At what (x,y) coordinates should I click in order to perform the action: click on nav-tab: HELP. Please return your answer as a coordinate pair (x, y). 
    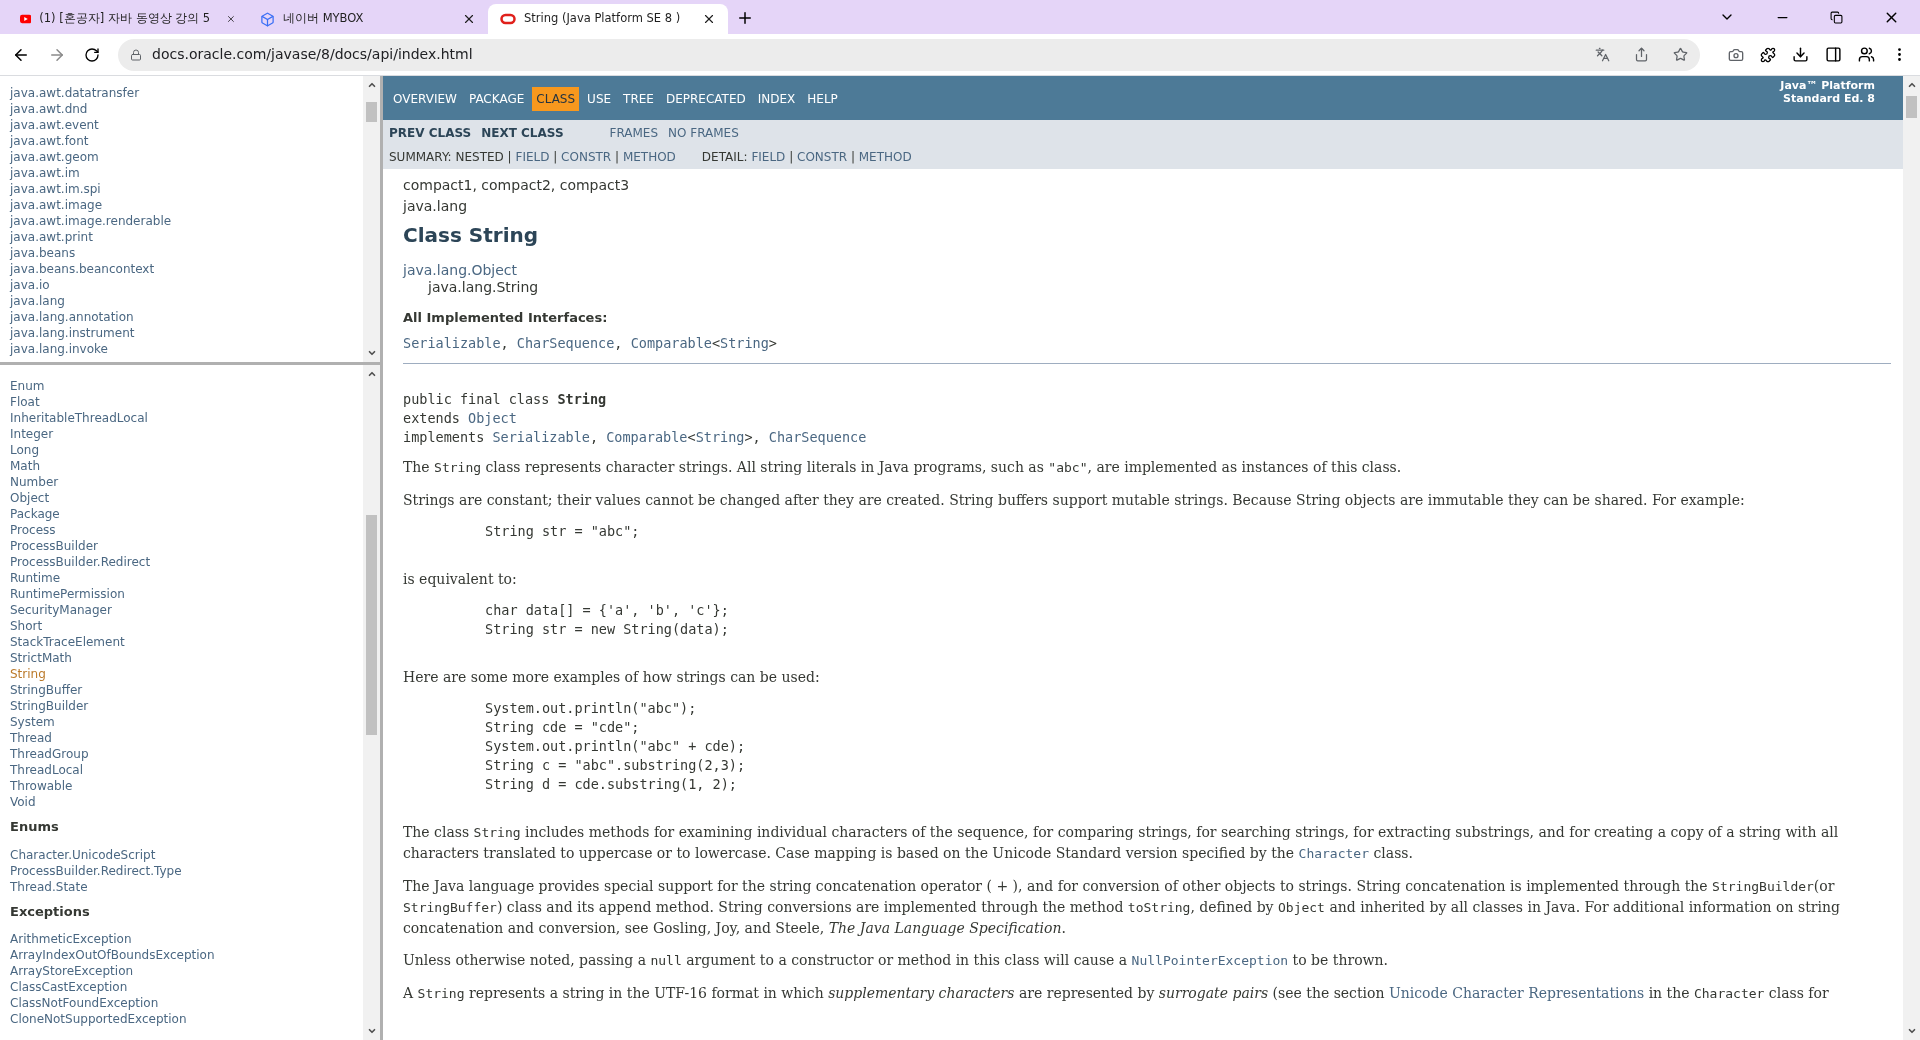
    Looking at the image, I should click on (822, 99).